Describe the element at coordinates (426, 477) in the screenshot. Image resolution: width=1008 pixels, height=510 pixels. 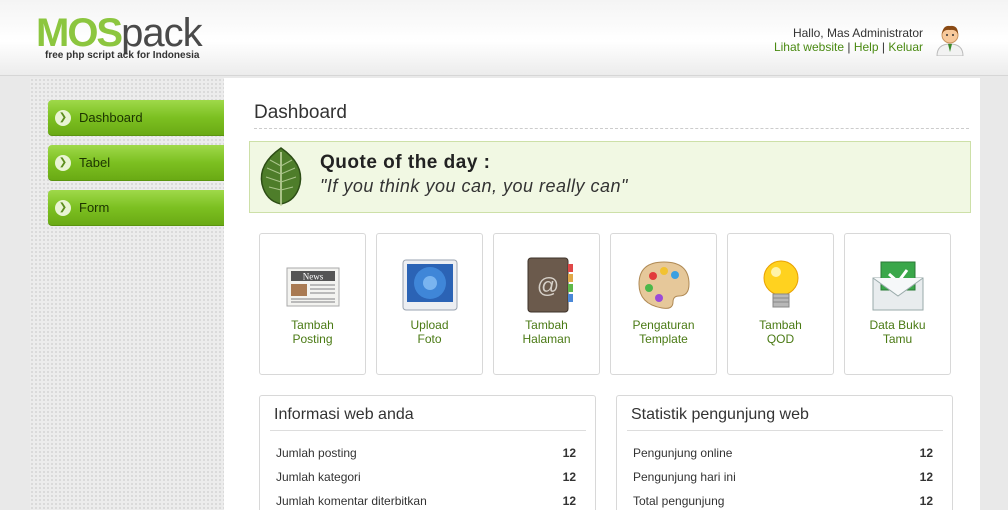
I see `info-row: Jumlah kategori 12` at that location.